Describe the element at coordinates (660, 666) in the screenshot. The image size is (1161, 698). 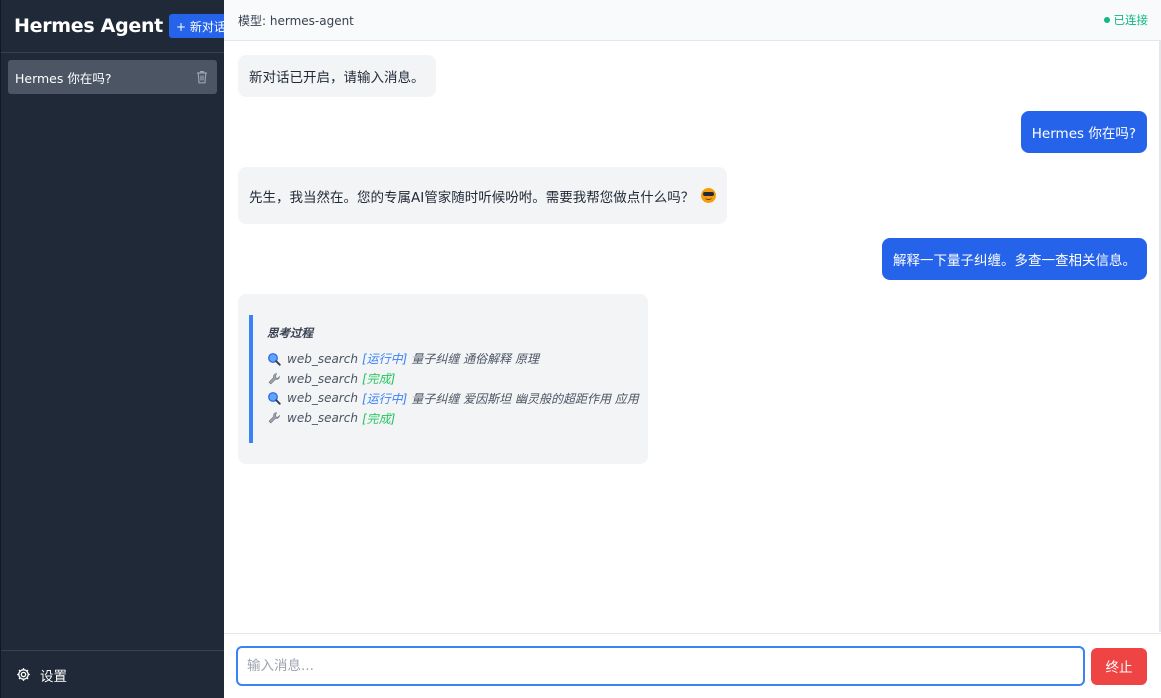
I see `message-input` at that location.